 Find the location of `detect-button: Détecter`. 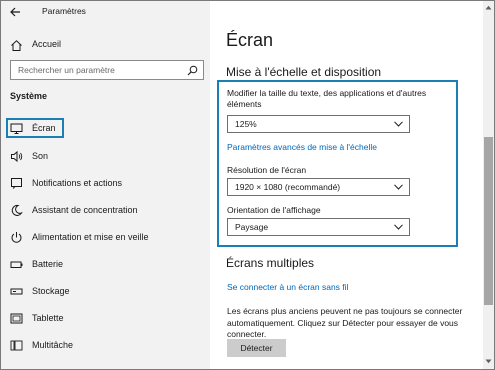

detect-button: Détecter is located at coordinates (256, 348).